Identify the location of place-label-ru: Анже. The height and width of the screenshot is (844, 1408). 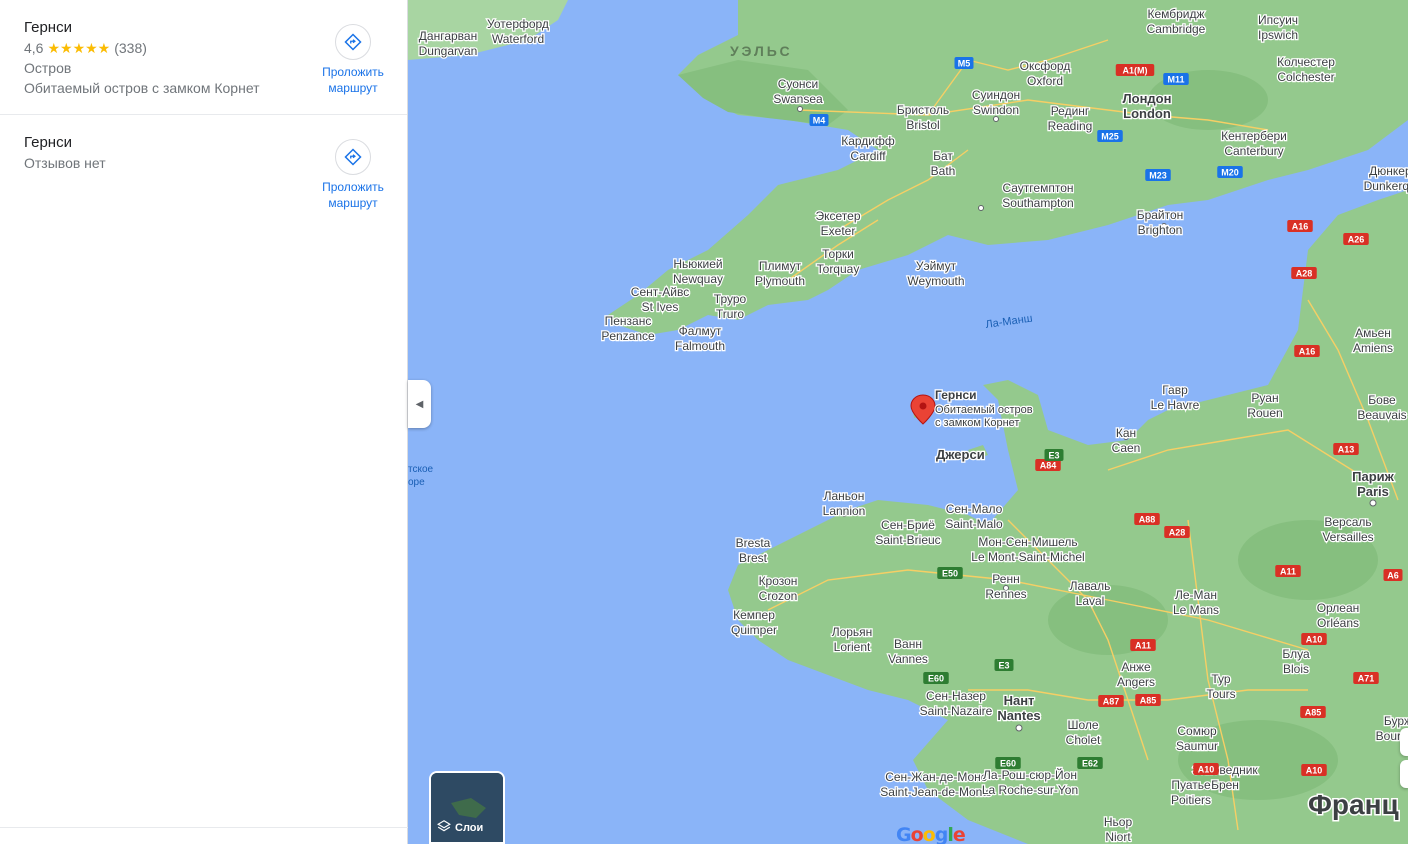
(1136, 667).